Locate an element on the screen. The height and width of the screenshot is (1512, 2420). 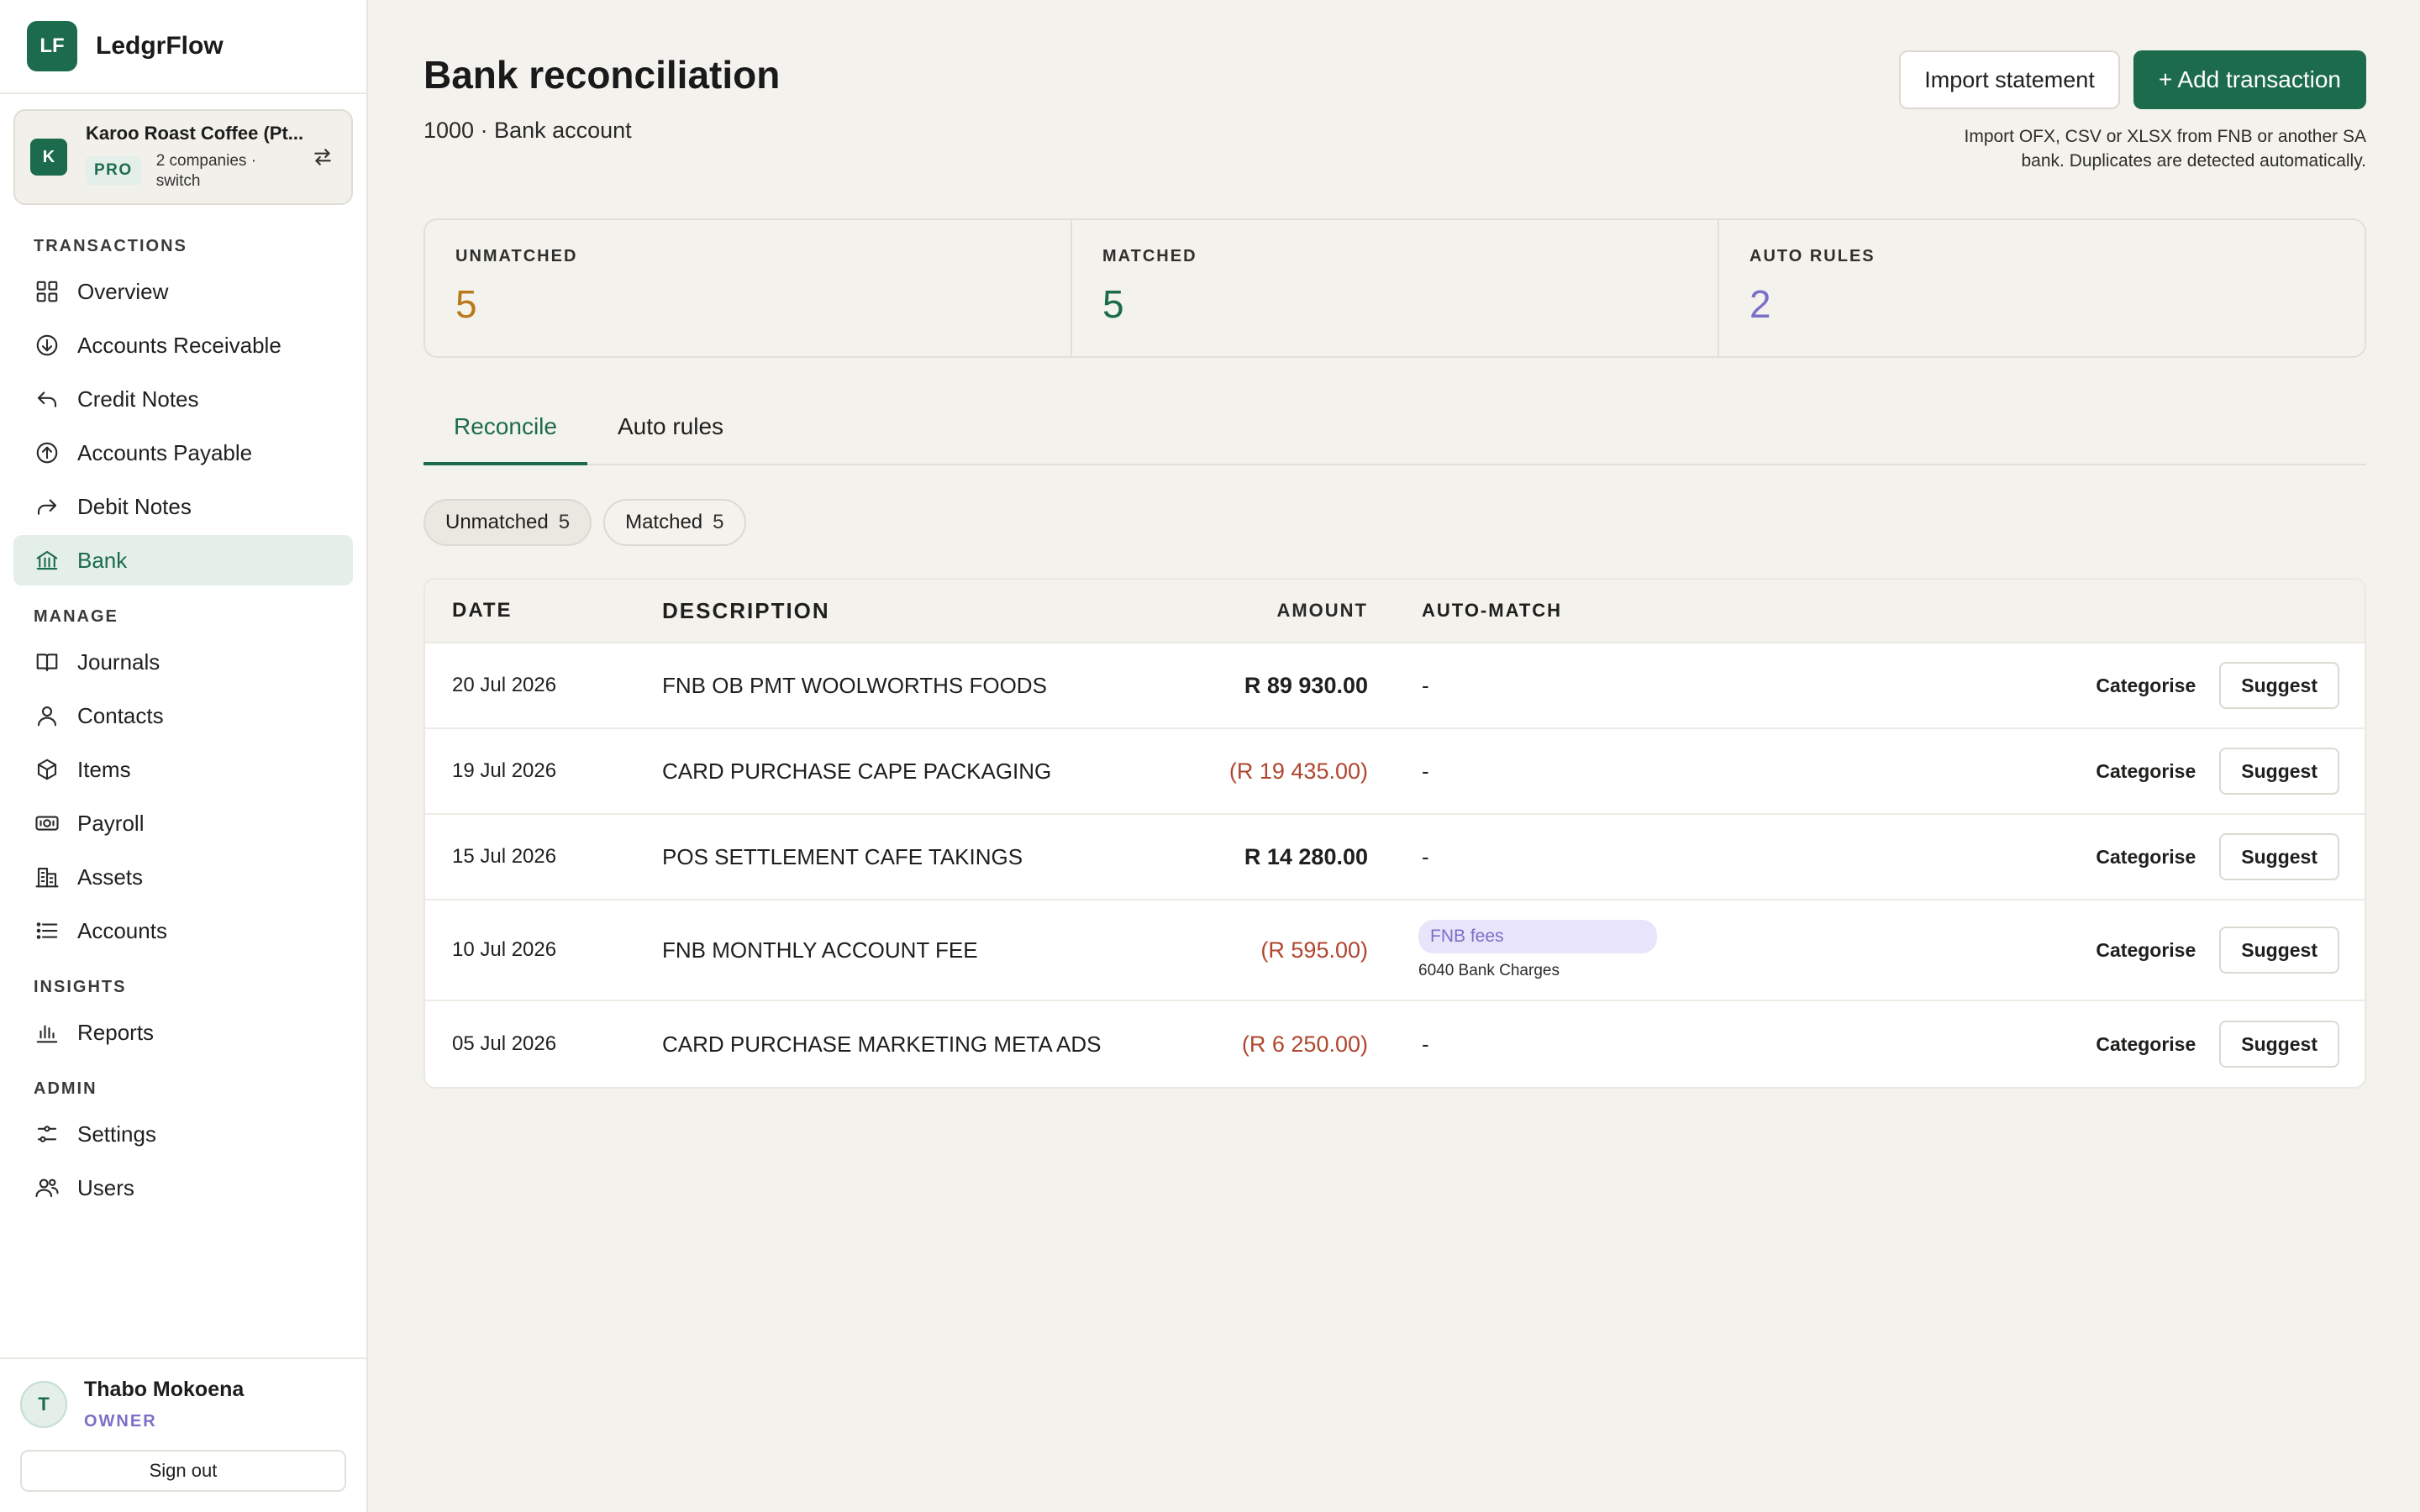
sidebar-item-accounts-payable: Accounts Payable is located at coordinates (183, 453).